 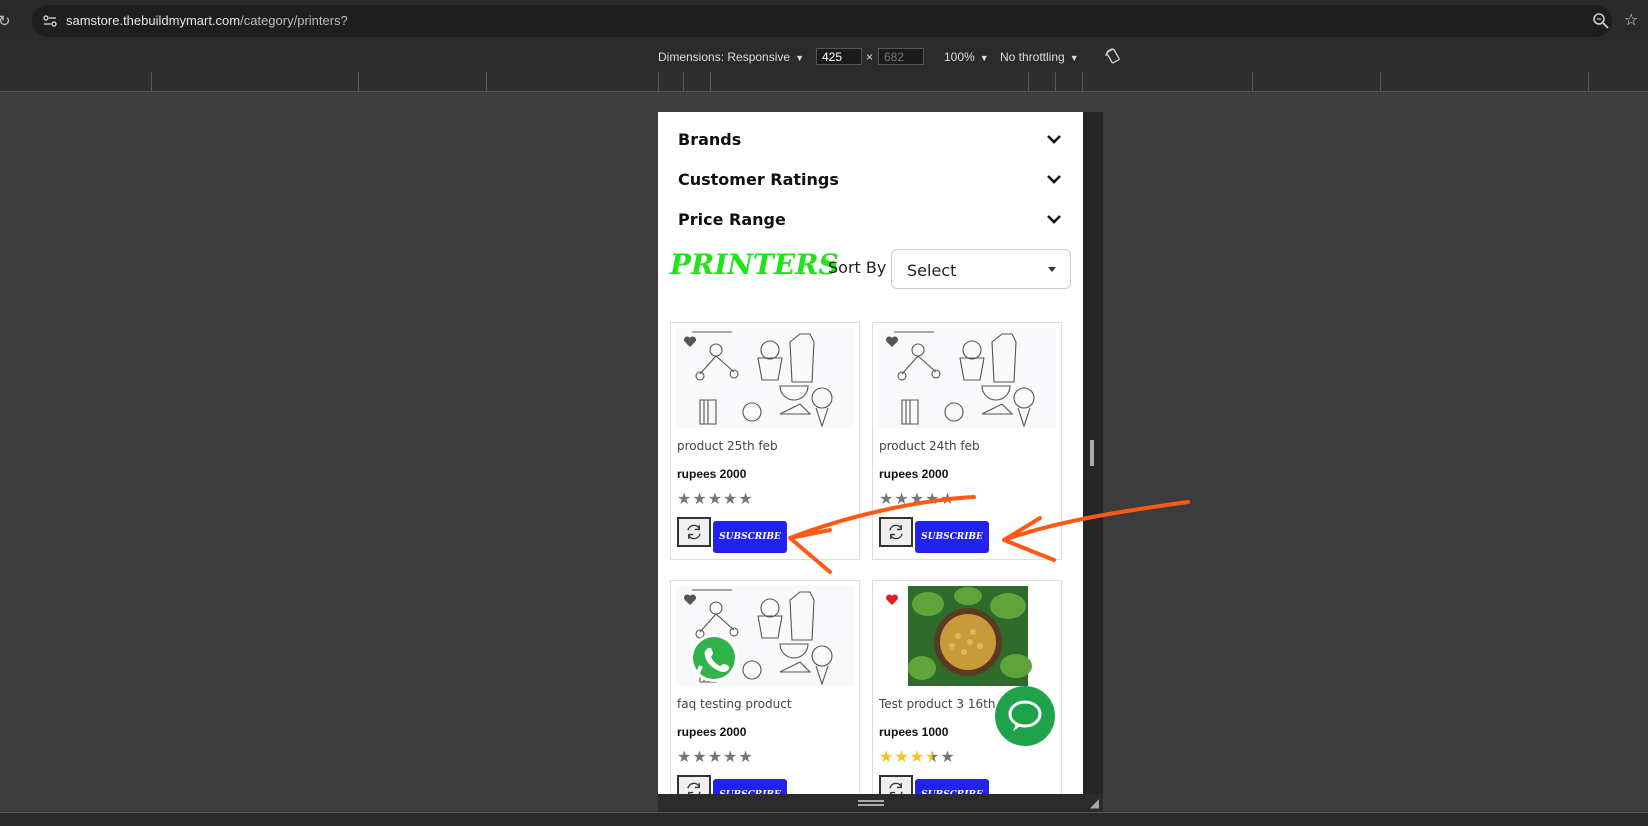 I want to click on url-path: /category/printers?, so click(x=294, y=20).